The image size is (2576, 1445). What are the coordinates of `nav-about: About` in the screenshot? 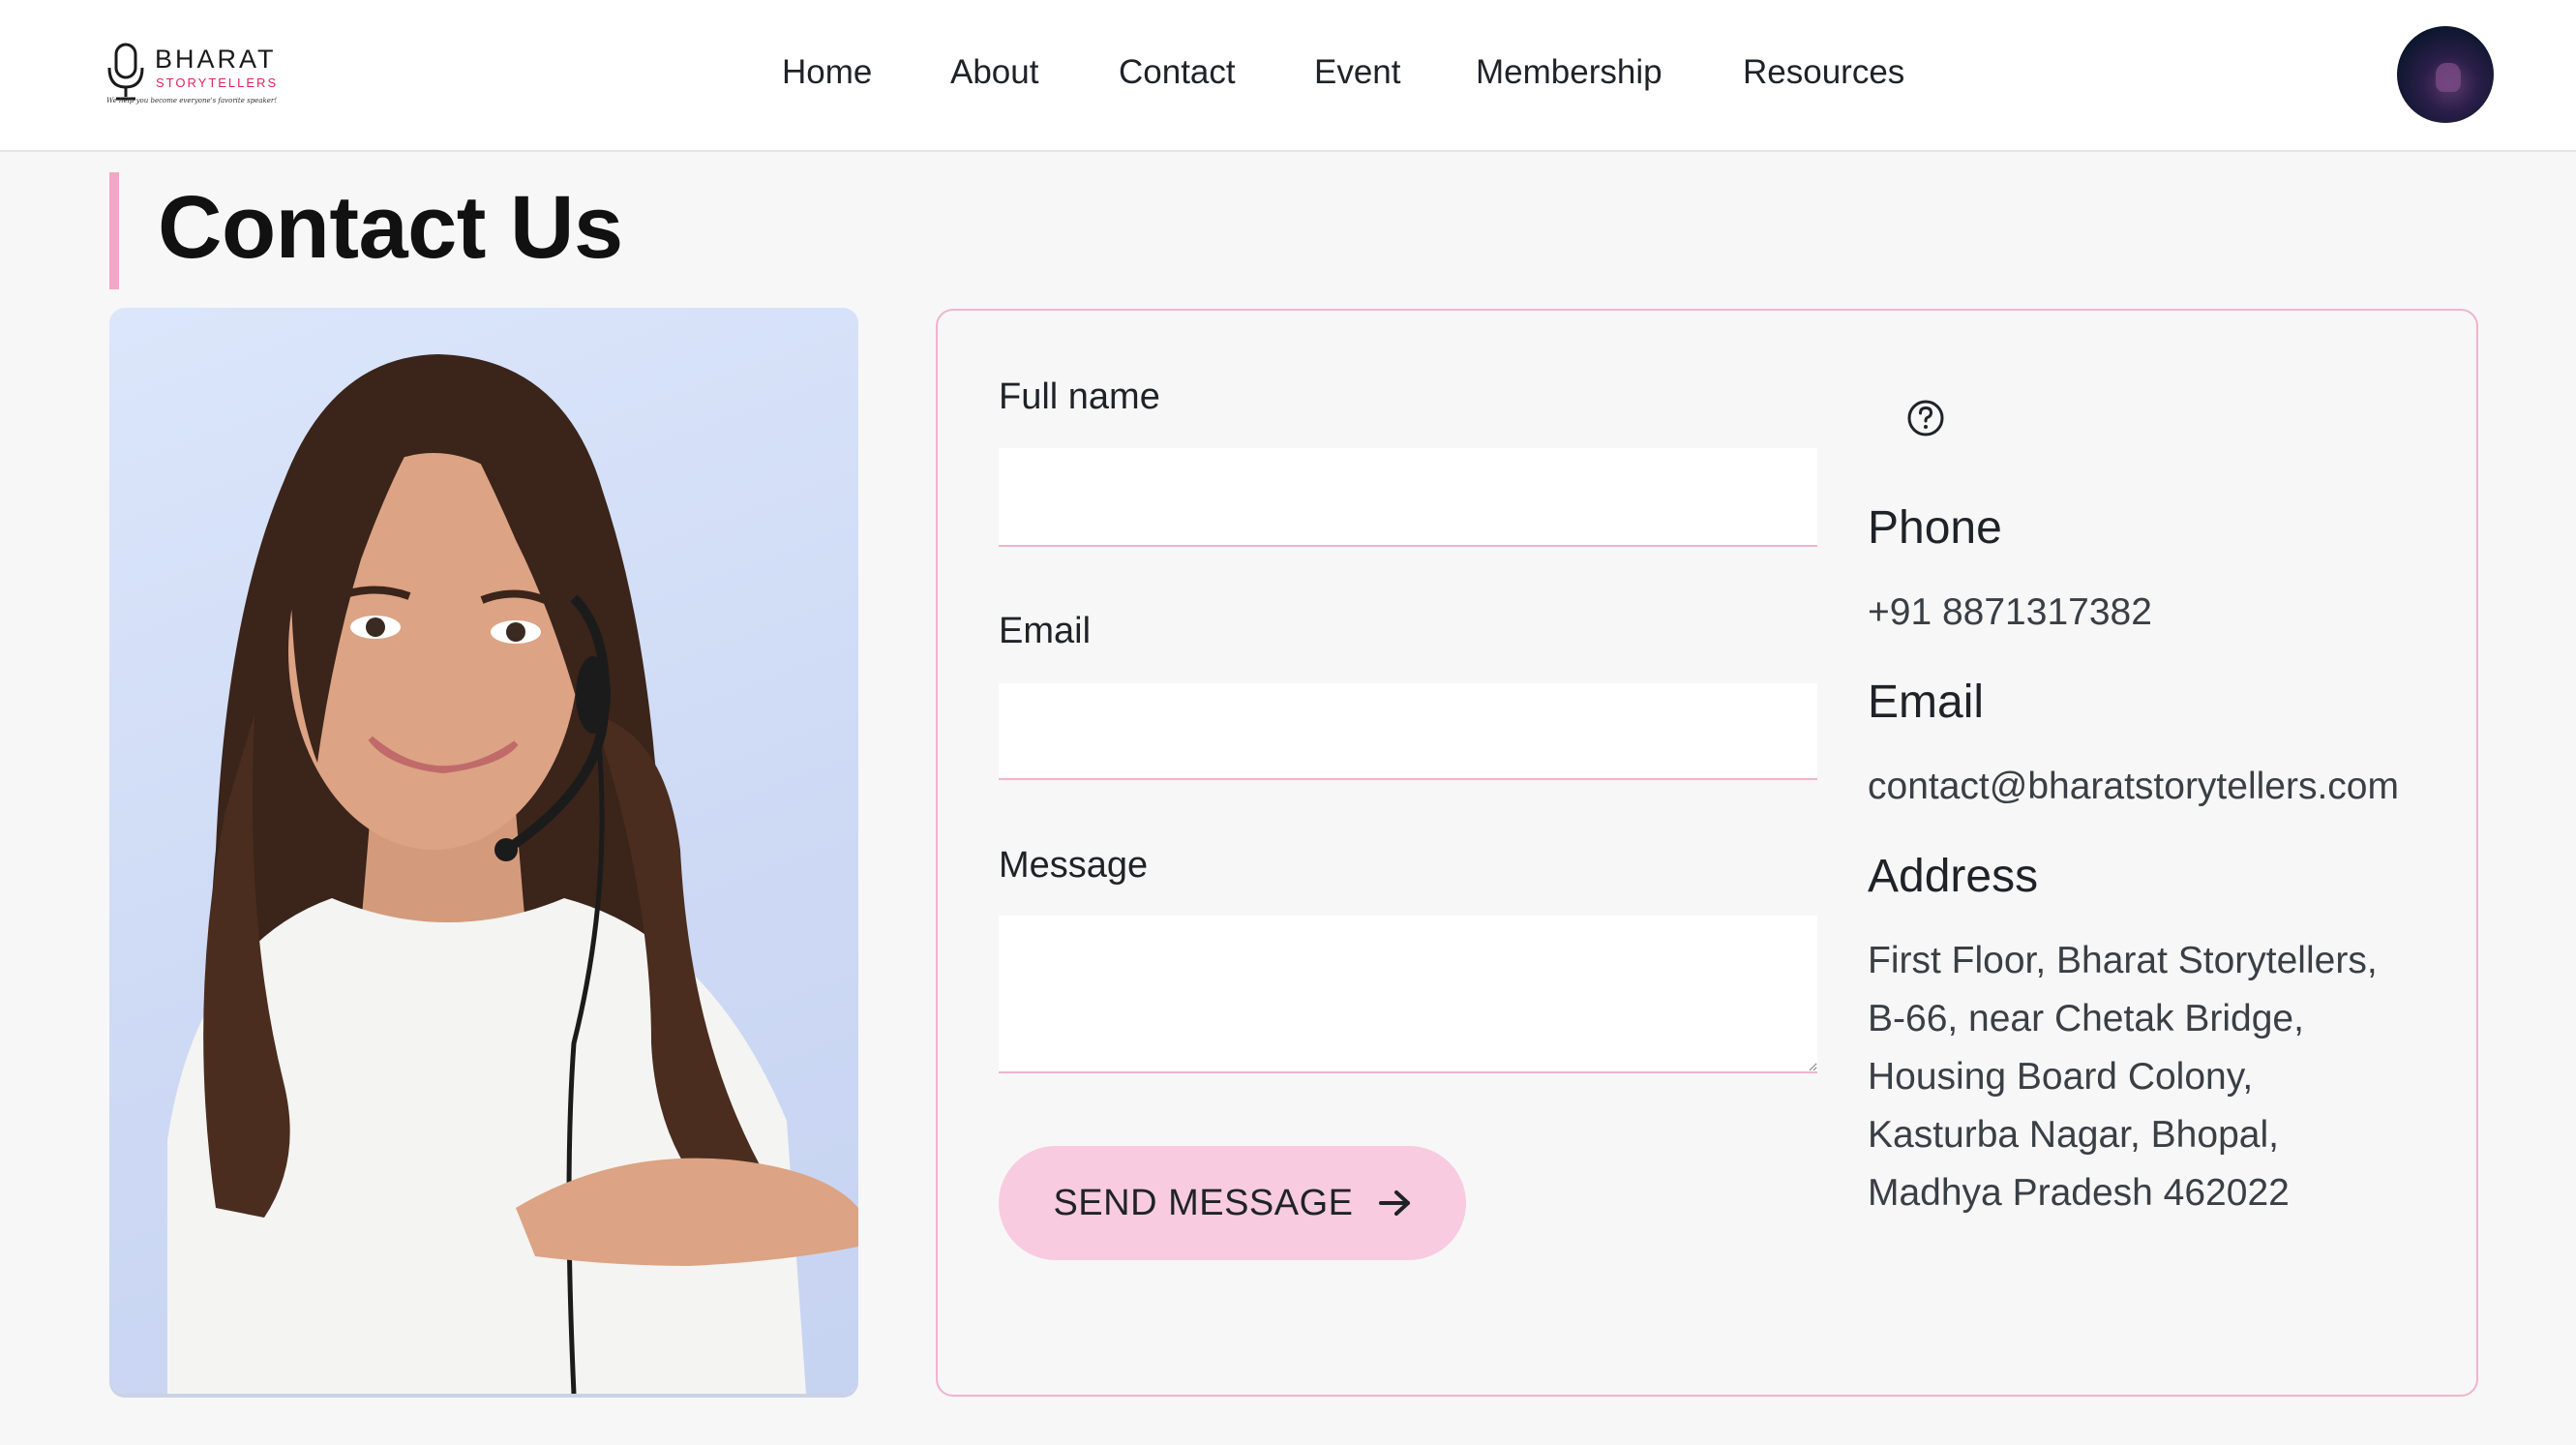 It's located at (994, 72).